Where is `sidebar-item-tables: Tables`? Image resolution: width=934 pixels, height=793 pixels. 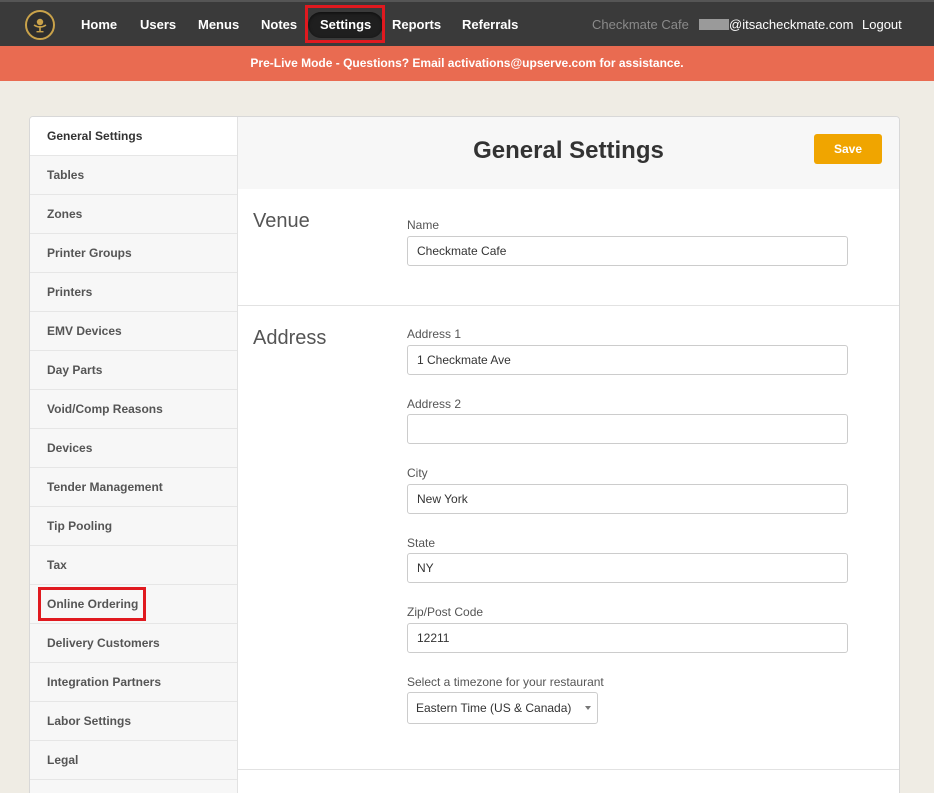 sidebar-item-tables: Tables is located at coordinates (133, 175).